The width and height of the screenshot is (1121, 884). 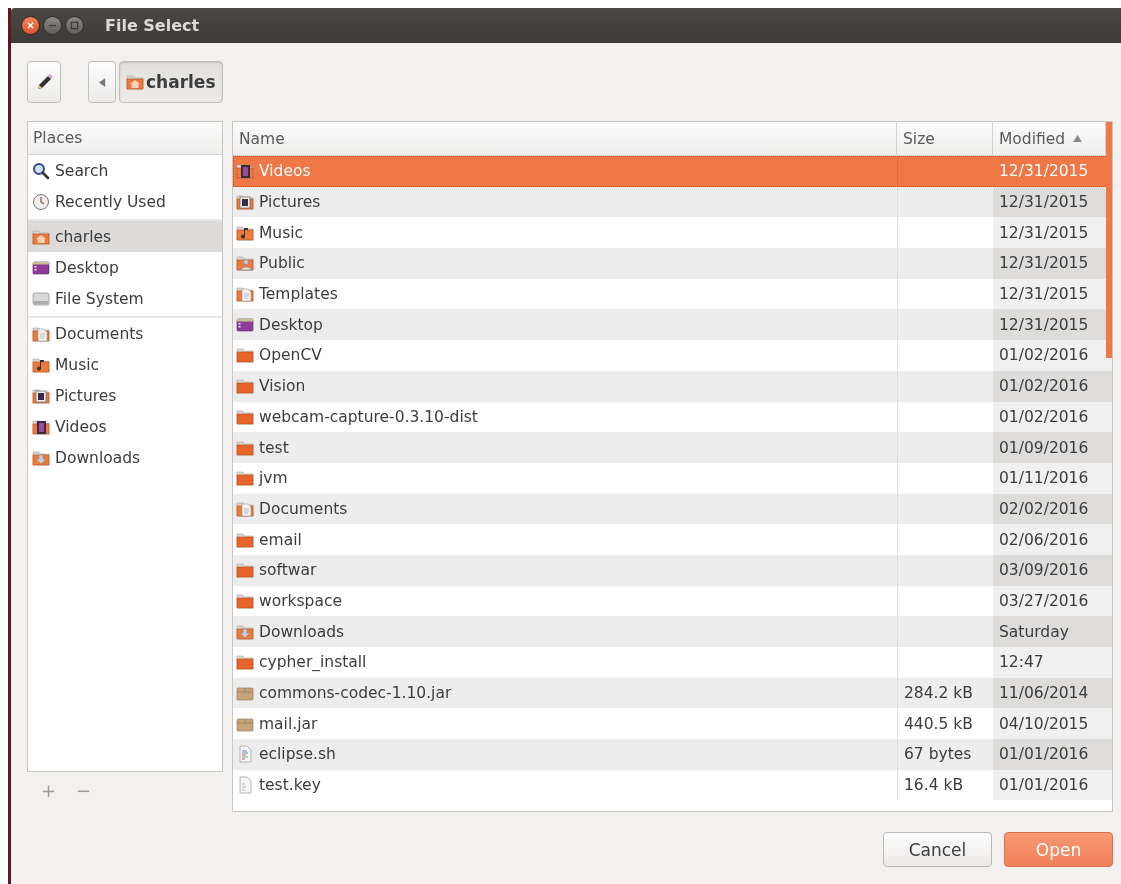 What do you see at coordinates (672, 386) in the screenshot?
I see `file-row: Vision 01/02/2016` at bounding box center [672, 386].